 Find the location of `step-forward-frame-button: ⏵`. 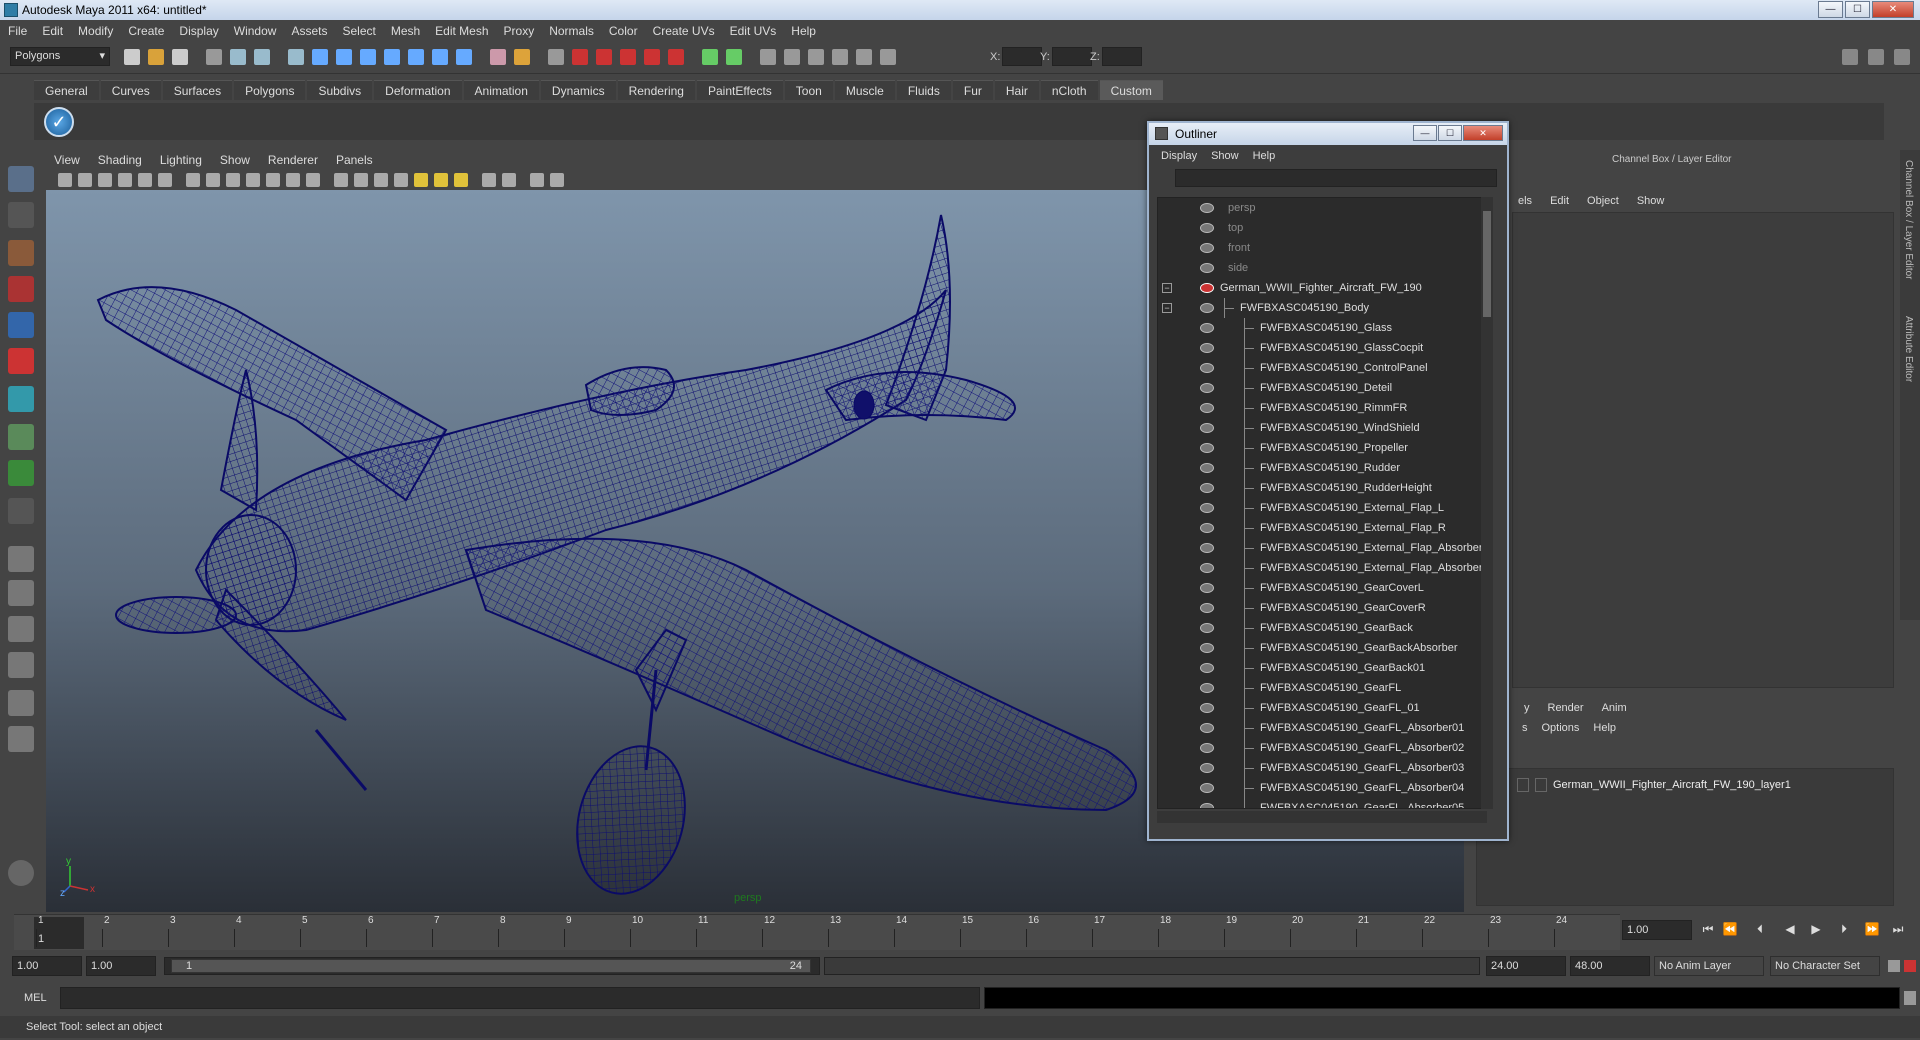

step-forward-frame-button: ⏵ is located at coordinates (1844, 929).